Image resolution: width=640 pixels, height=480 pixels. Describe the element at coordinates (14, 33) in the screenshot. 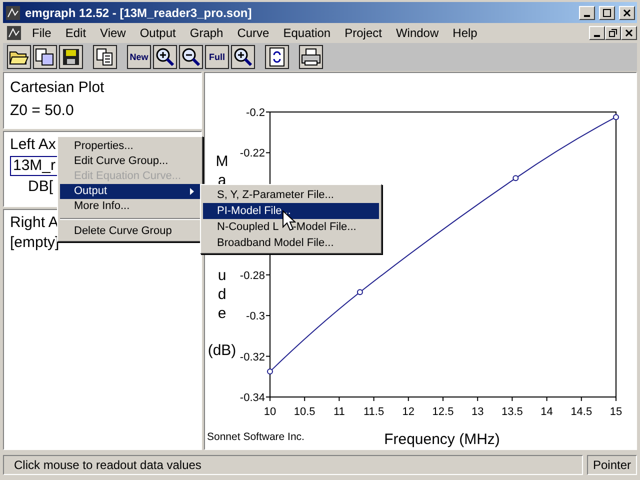

I see `document-icon` at that location.